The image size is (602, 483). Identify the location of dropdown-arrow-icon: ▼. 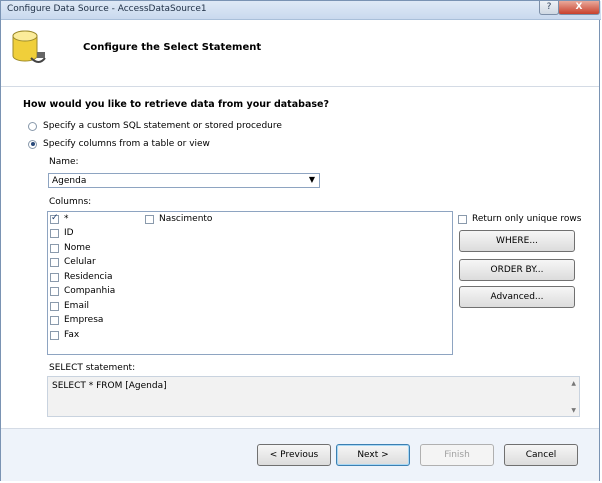
(312, 179).